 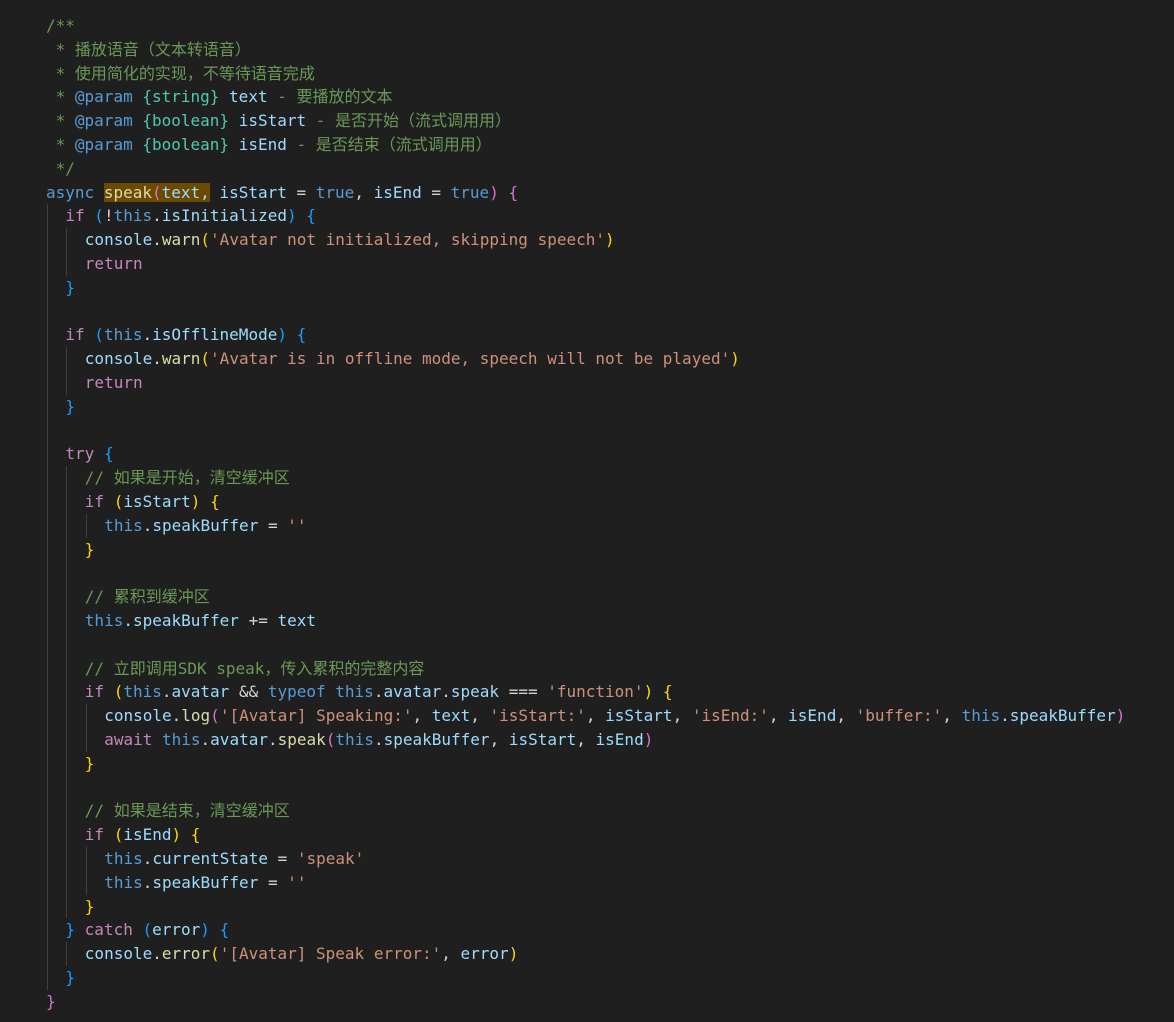 I want to click on code-line: try {, so click(x=89, y=454).